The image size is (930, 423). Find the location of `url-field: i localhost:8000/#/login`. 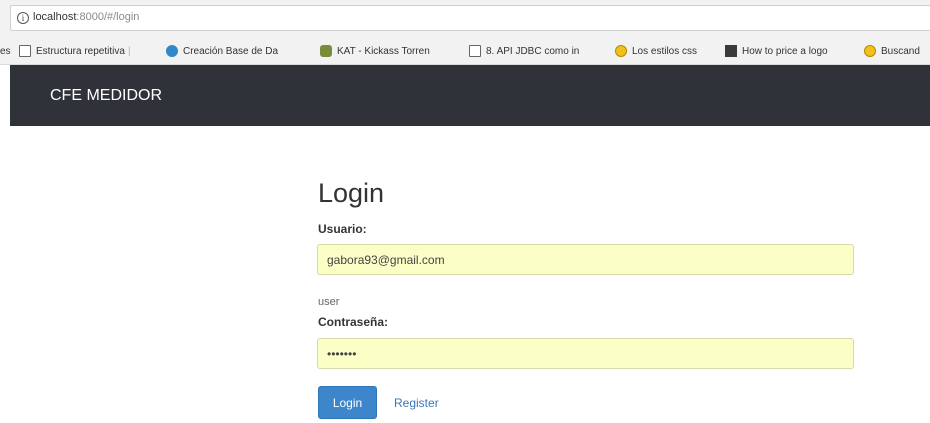

url-field: i localhost:8000/#/login is located at coordinates (470, 18).